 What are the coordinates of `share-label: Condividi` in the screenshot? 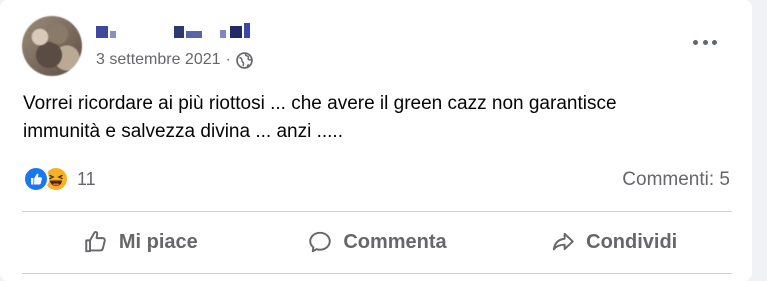 It's located at (632, 241).